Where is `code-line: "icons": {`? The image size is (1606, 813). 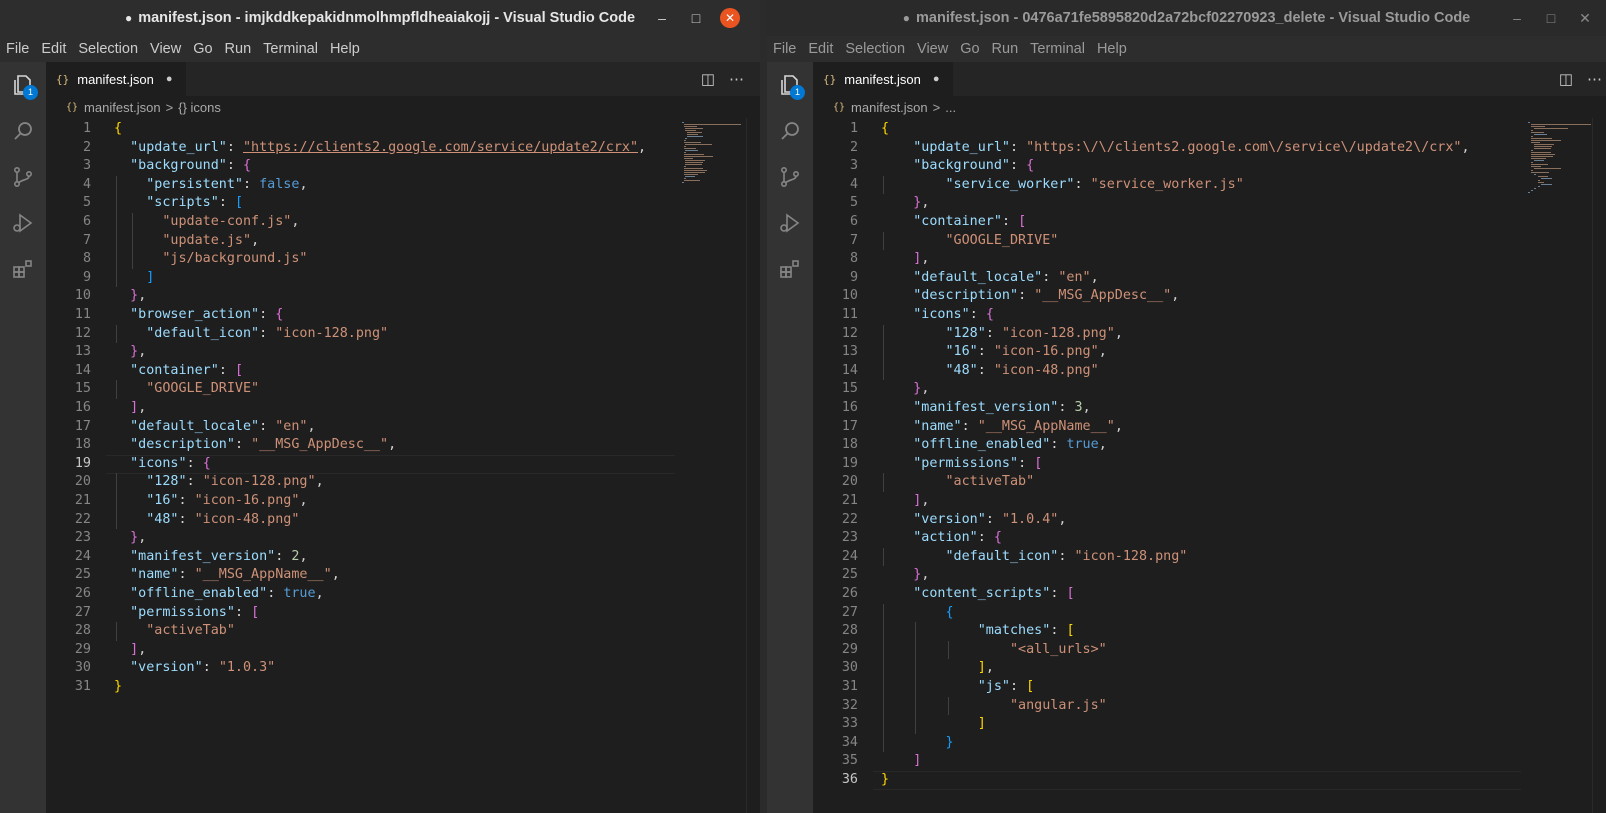 code-line: "icons": { is located at coordinates (162, 464).